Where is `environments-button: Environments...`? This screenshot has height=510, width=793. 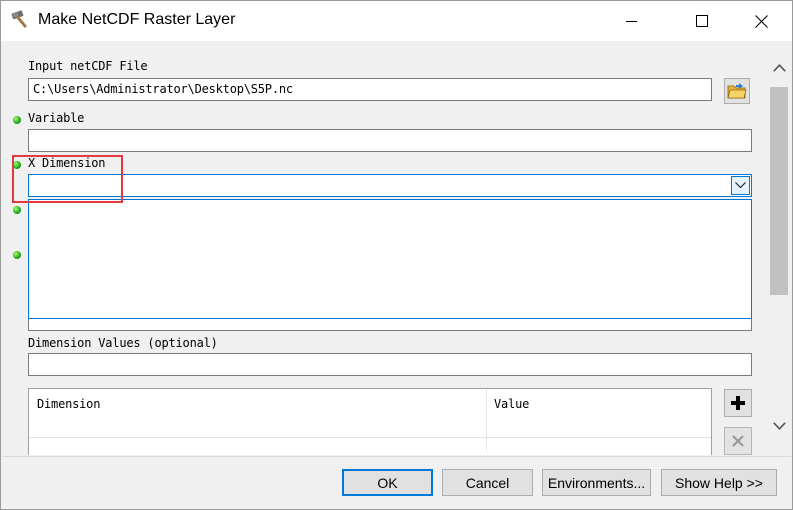 environments-button: Environments... is located at coordinates (596, 482).